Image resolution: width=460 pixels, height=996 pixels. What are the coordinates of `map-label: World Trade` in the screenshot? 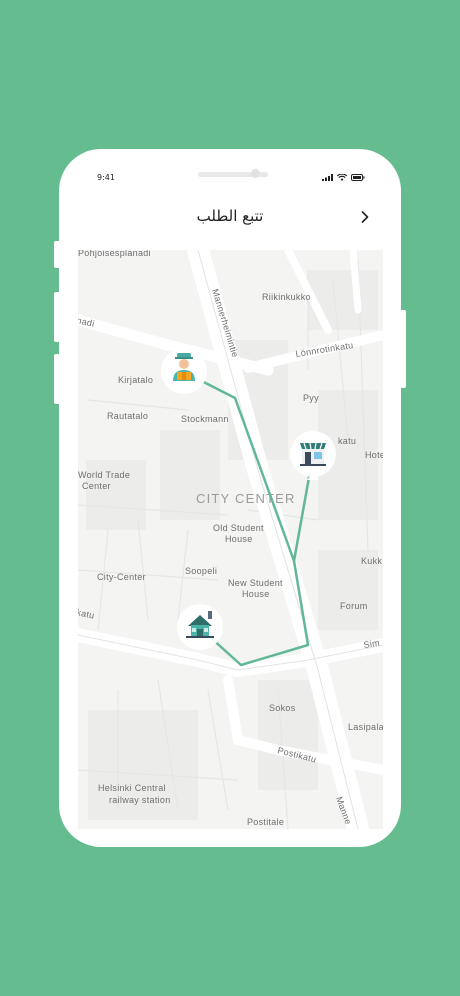 It's located at (104, 475).